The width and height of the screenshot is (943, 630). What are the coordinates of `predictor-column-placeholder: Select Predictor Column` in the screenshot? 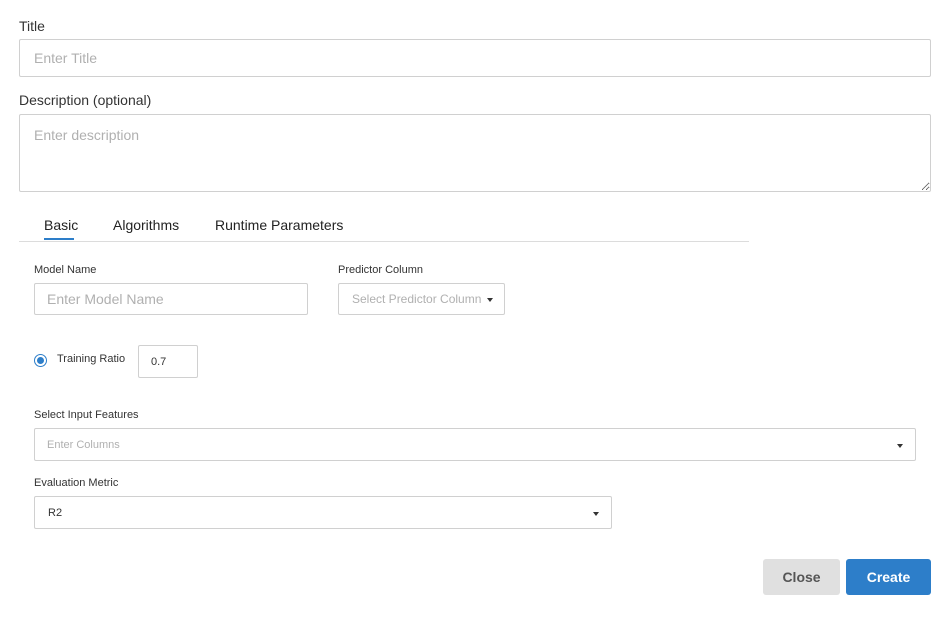 It's located at (417, 299).